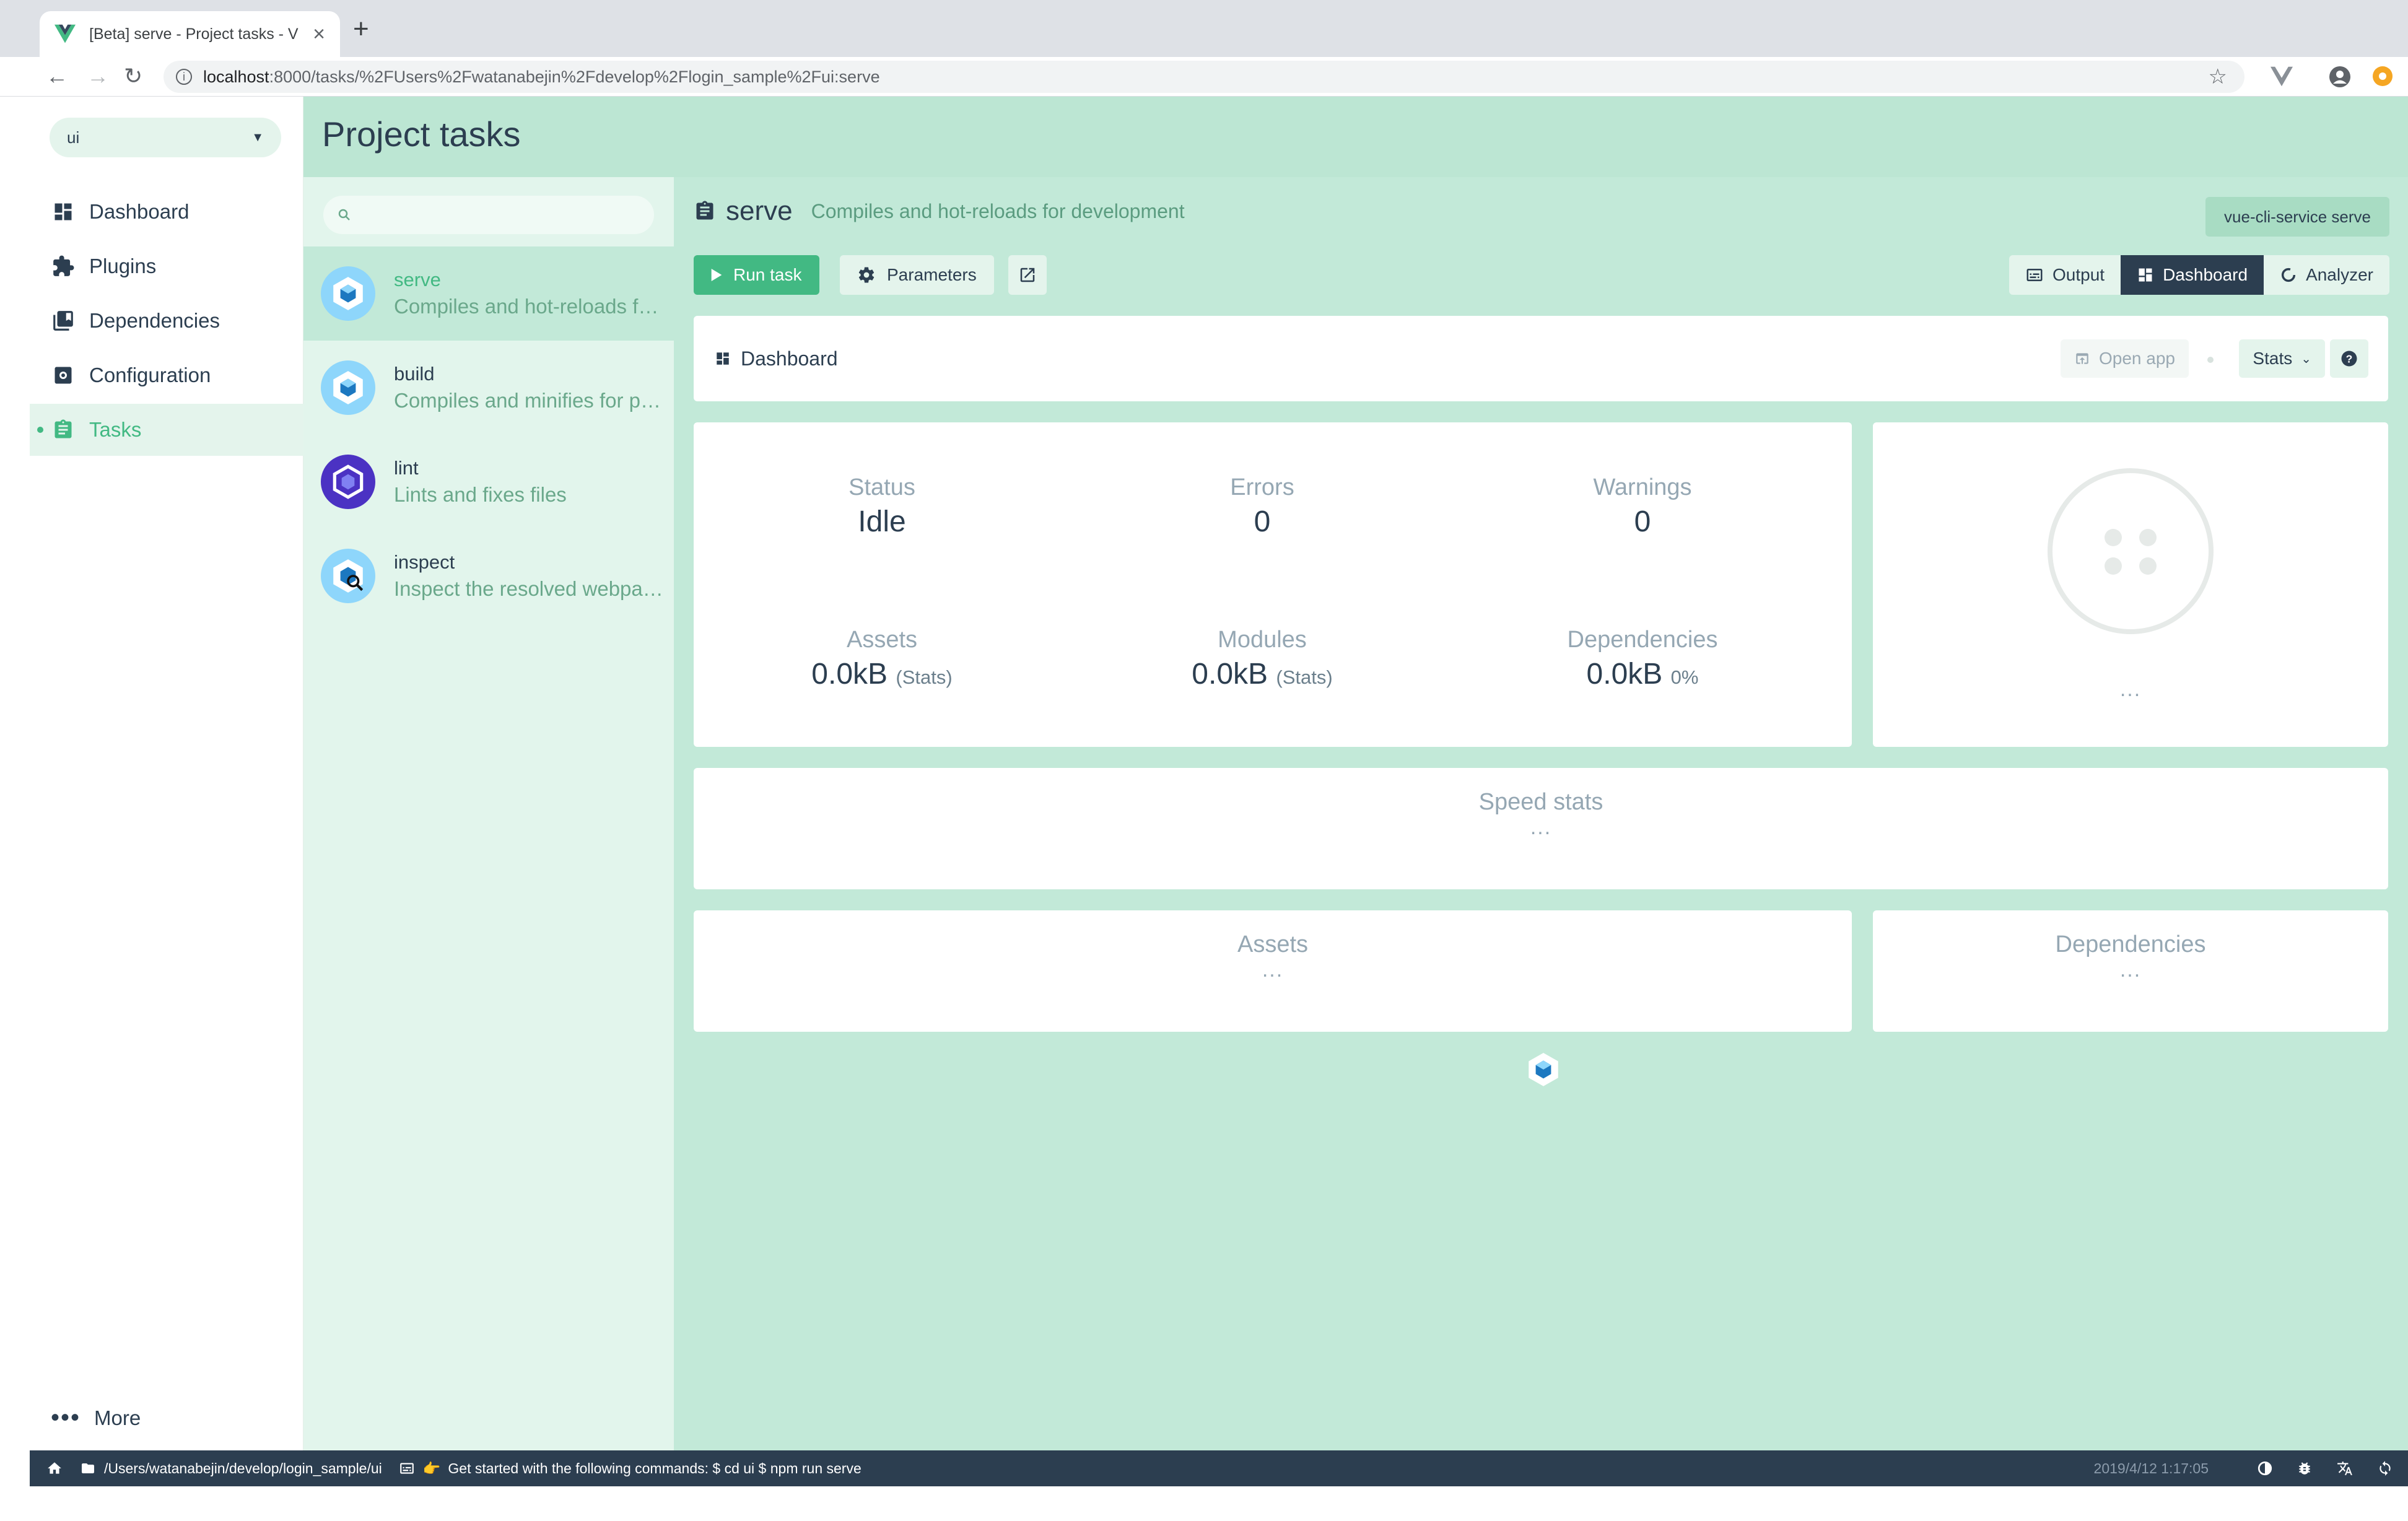  What do you see at coordinates (431, 1468) in the screenshot?
I see `pointing-hand-icon: 👉` at bounding box center [431, 1468].